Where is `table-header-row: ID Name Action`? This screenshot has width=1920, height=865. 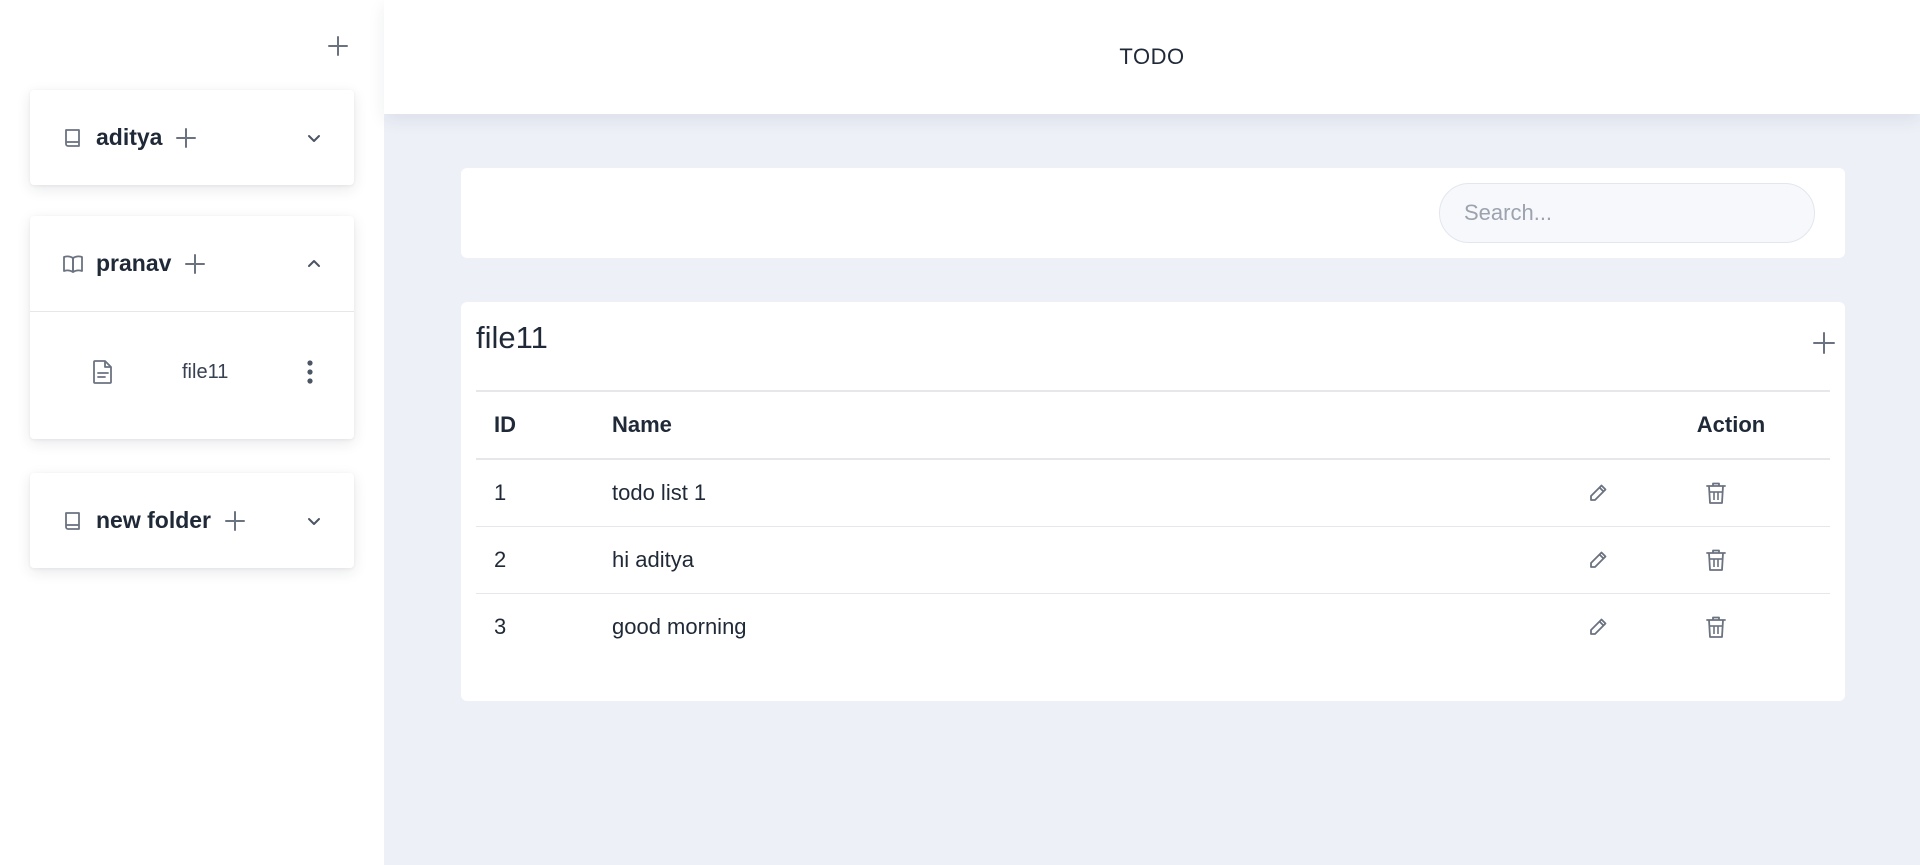 table-header-row: ID Name Action is located at coordinates (1153, 425).